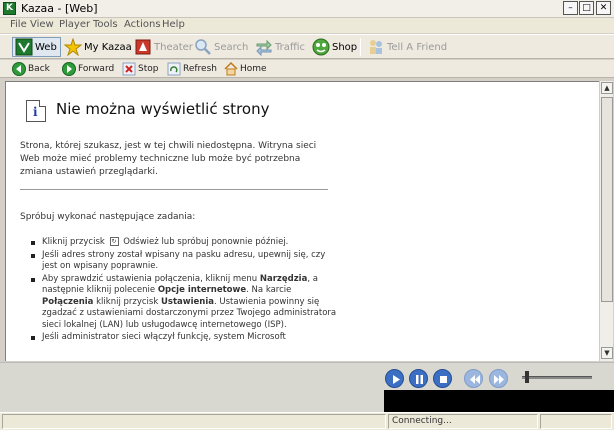  Describe the element at coordinates (73, 47) in the screenshot. I see `star-icon` at that location.